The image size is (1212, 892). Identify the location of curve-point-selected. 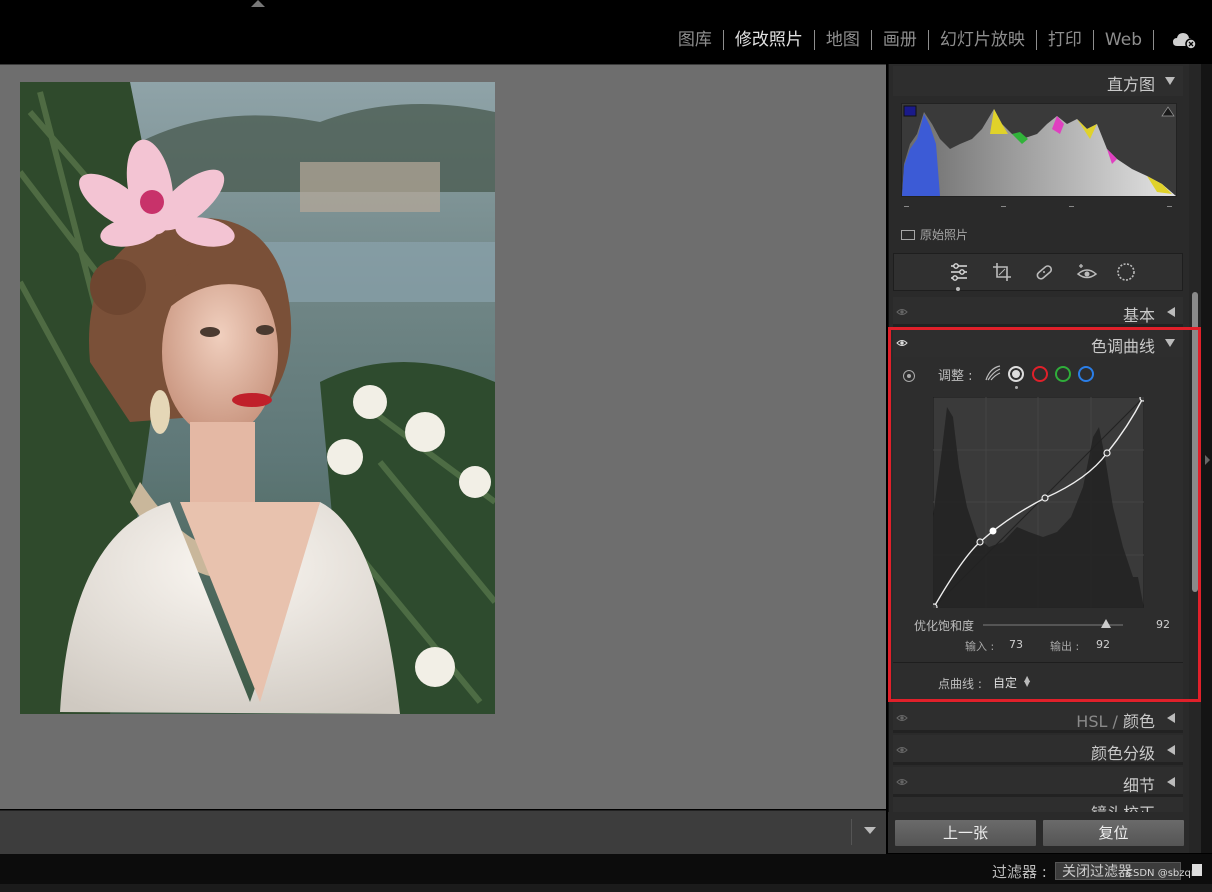
(993, 531).